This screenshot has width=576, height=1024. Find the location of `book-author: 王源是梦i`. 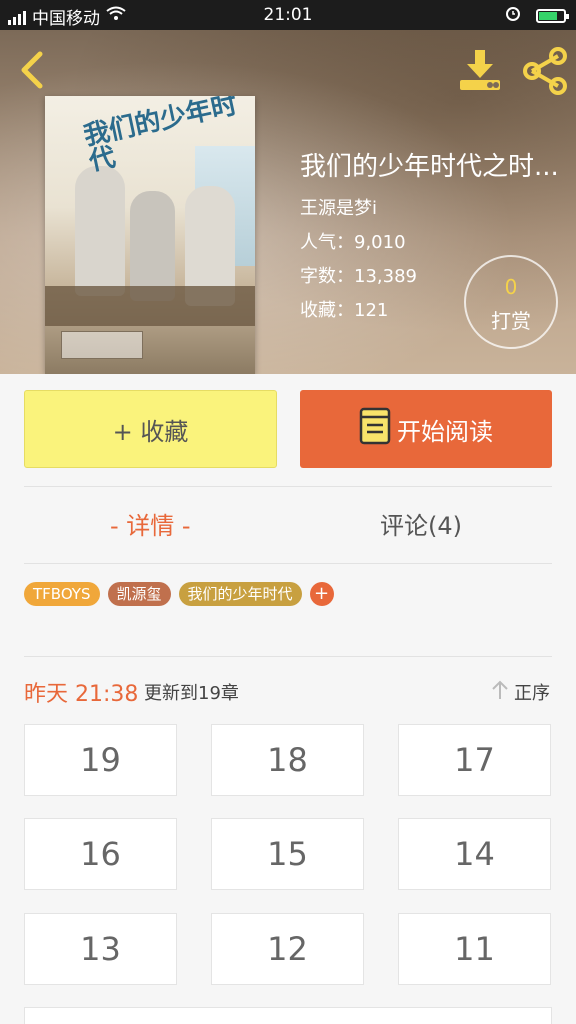

book-author: 王源是梦i is located at coordinates (338, 207).